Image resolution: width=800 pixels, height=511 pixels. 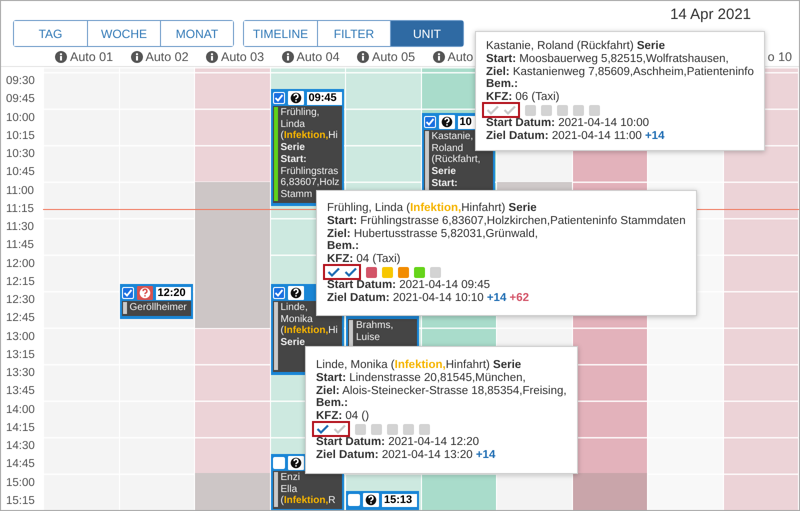 What do you see at coordinates (441, 391) in the screenshot?
I see `popup-field: Ziel: Alois-Steinecker-Strasse 18,85354,Freising,` at bounding box center [441, 391].